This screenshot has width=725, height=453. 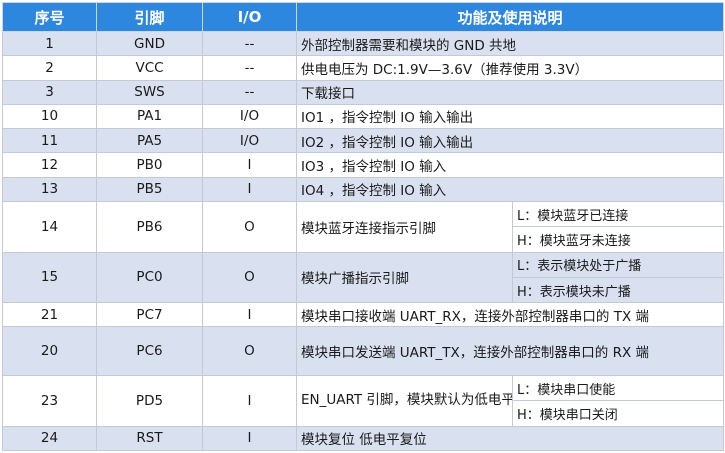 What do you see at coordinates (149, 438) in the screenshot?
I see `cell-pin: RST` at bounding box center [149, 438].